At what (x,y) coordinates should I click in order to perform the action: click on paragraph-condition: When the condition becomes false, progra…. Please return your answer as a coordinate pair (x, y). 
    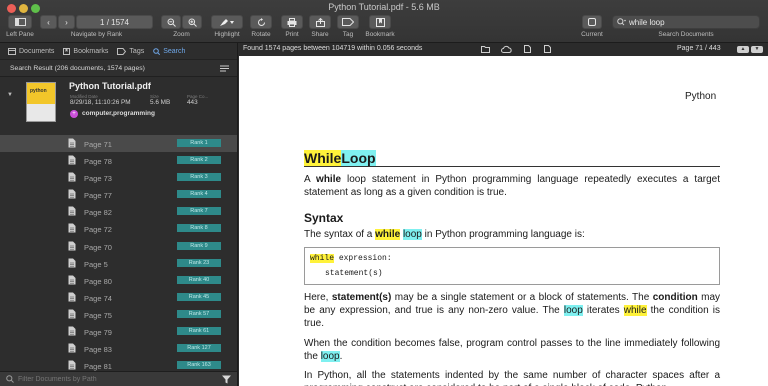
    Looking at the image, I should click on (512, 350).